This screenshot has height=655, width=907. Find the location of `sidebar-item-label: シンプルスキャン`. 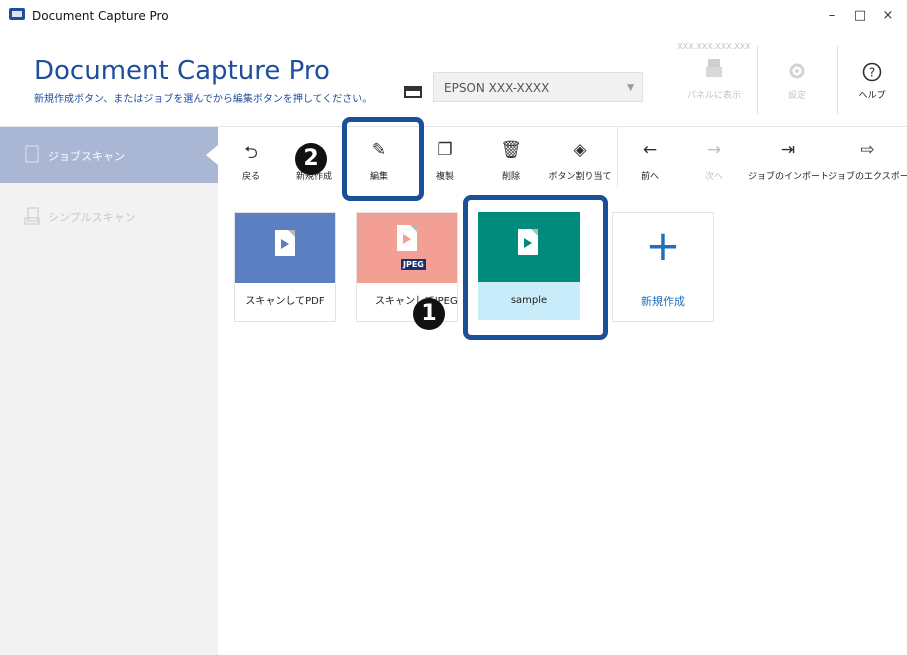

sidebar-item-label: シンプルスキャン is located at coordinates (92, 217).